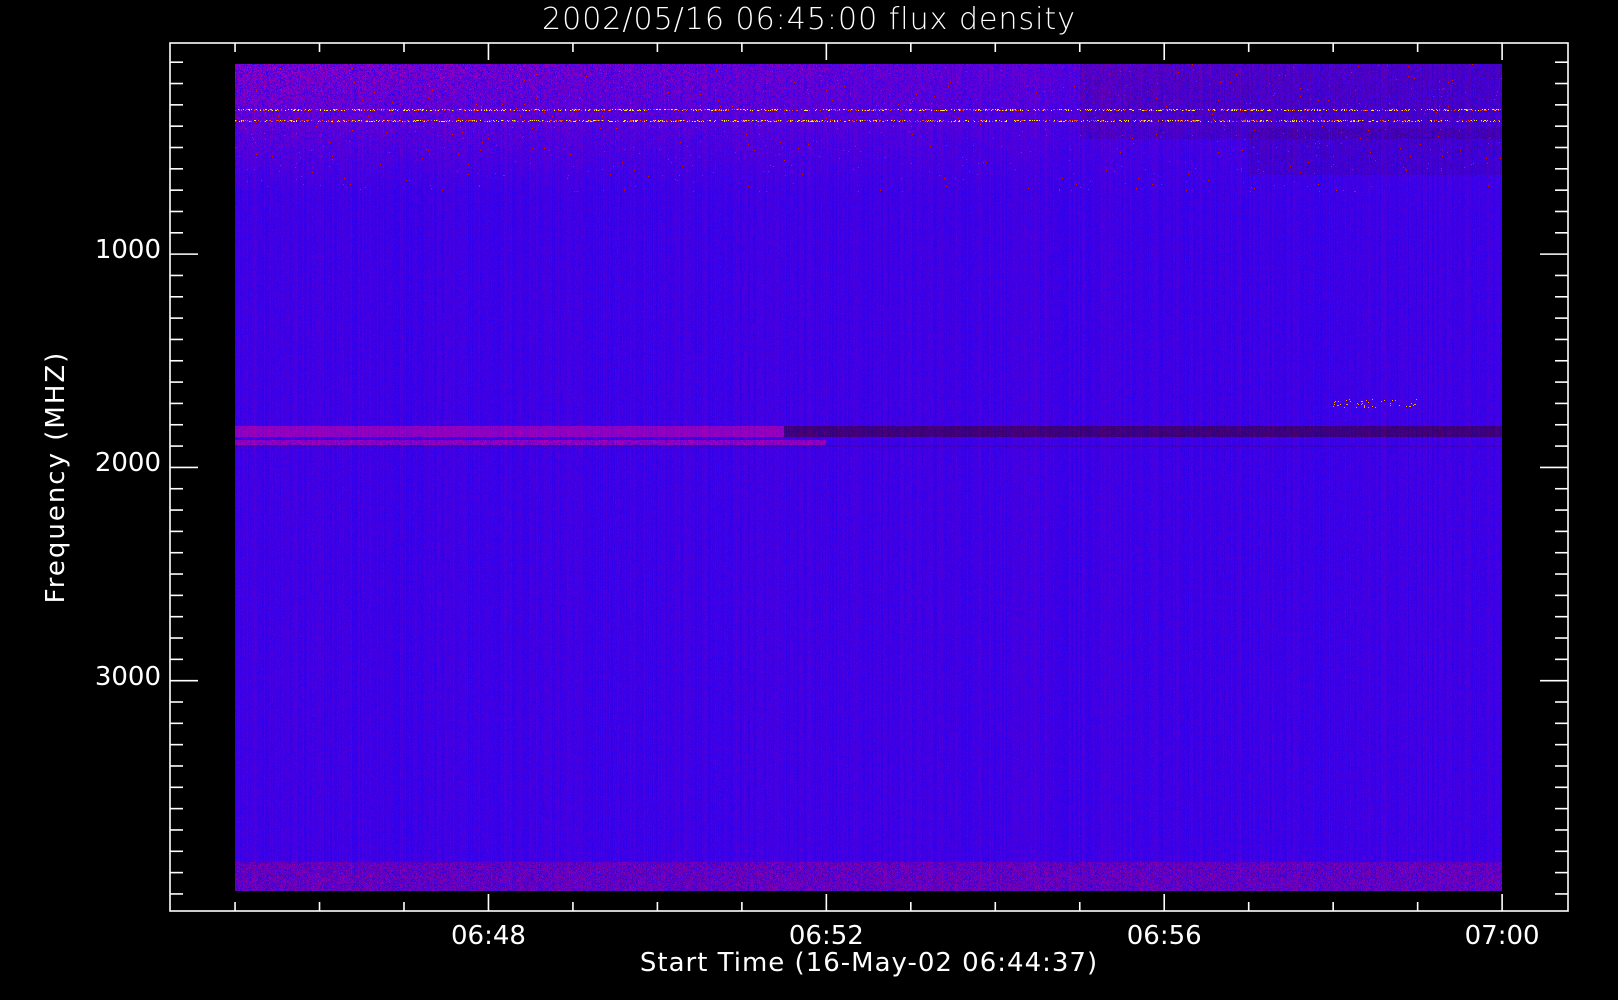  What do you see at coordinates (127, 250) in the screenshot?
I see `y-tick-label: 1000` at bounding box center [127, 250].